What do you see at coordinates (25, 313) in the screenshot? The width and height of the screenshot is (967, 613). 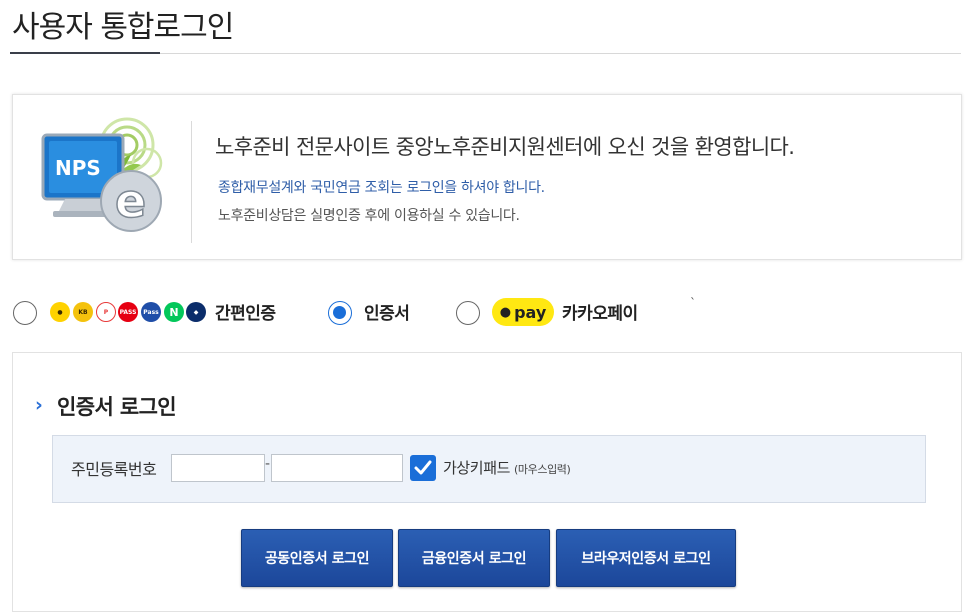 I see `radio-simple-auth` at bounding box center [25, 313].